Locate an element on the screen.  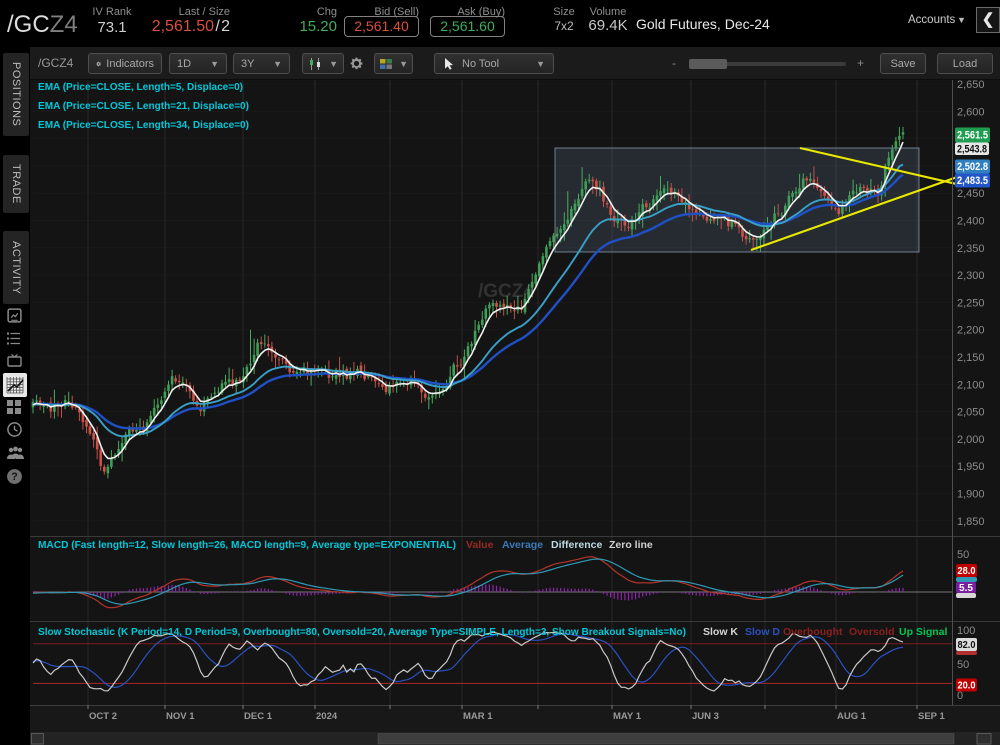
svg-text: Average is located at coordinates (522, 545).